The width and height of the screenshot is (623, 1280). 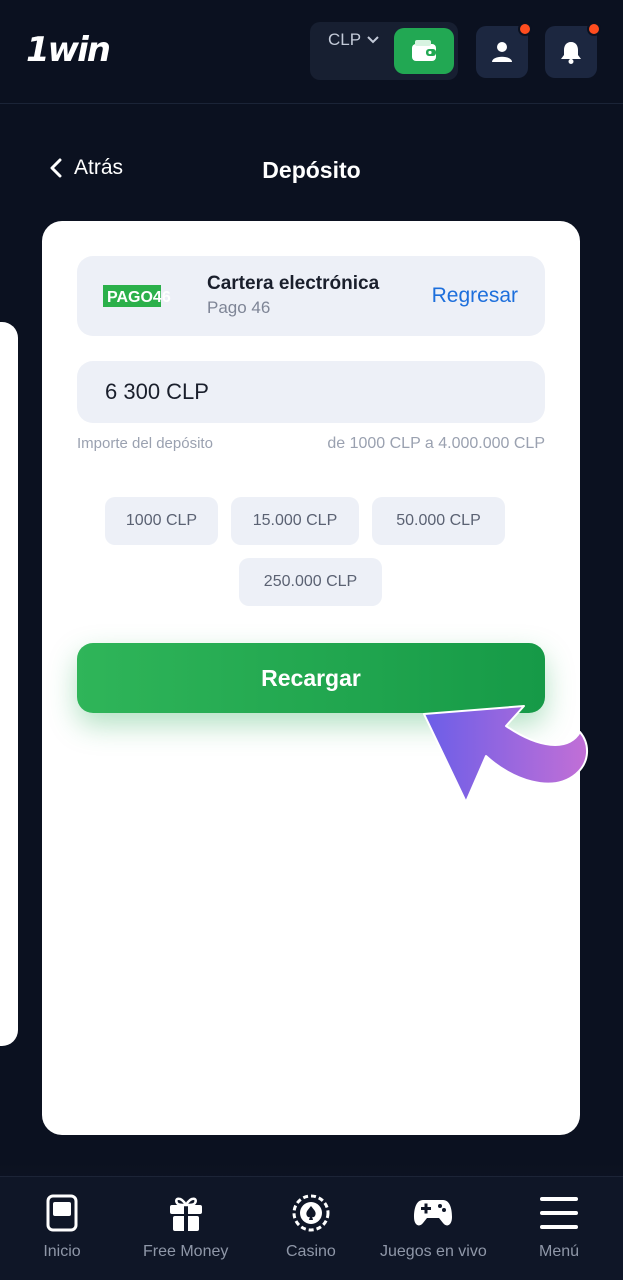 What do you see at coordinates (433, 1213) in the screenshot?
I see `gamepad-icon` at bounding box center [433, 1213].